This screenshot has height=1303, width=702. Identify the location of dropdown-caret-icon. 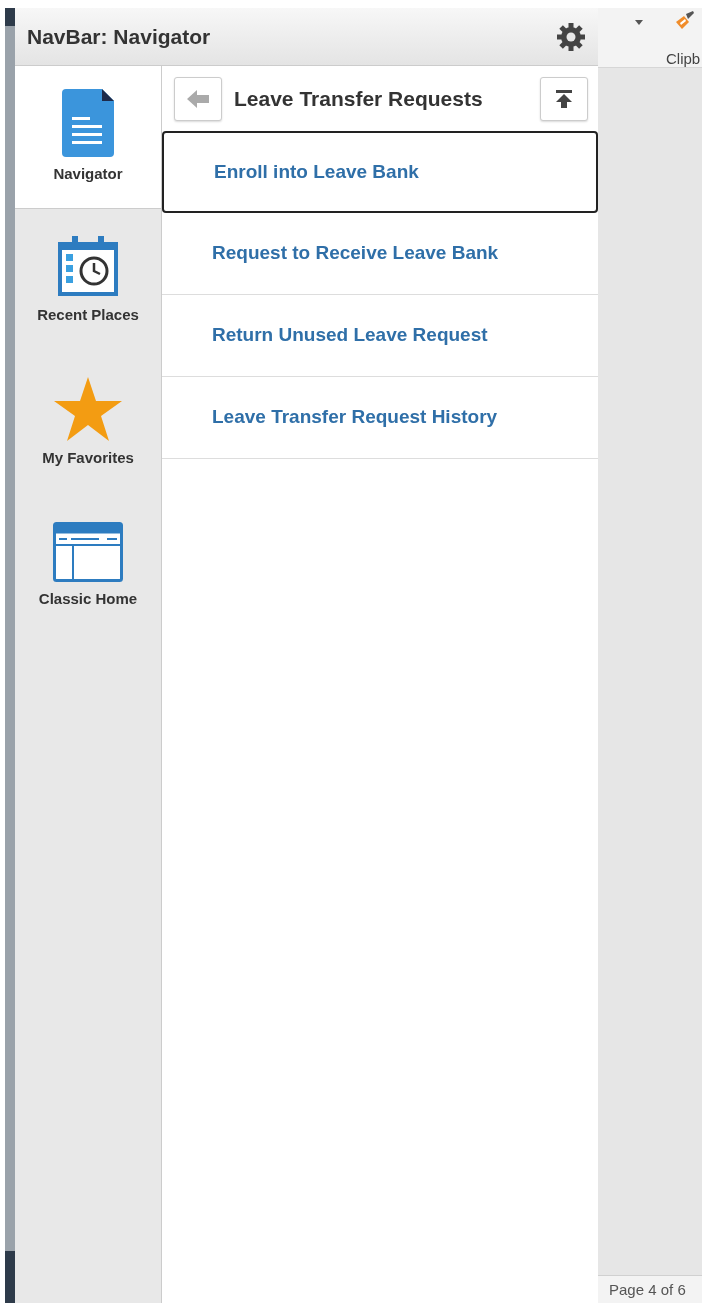
(639, 22).